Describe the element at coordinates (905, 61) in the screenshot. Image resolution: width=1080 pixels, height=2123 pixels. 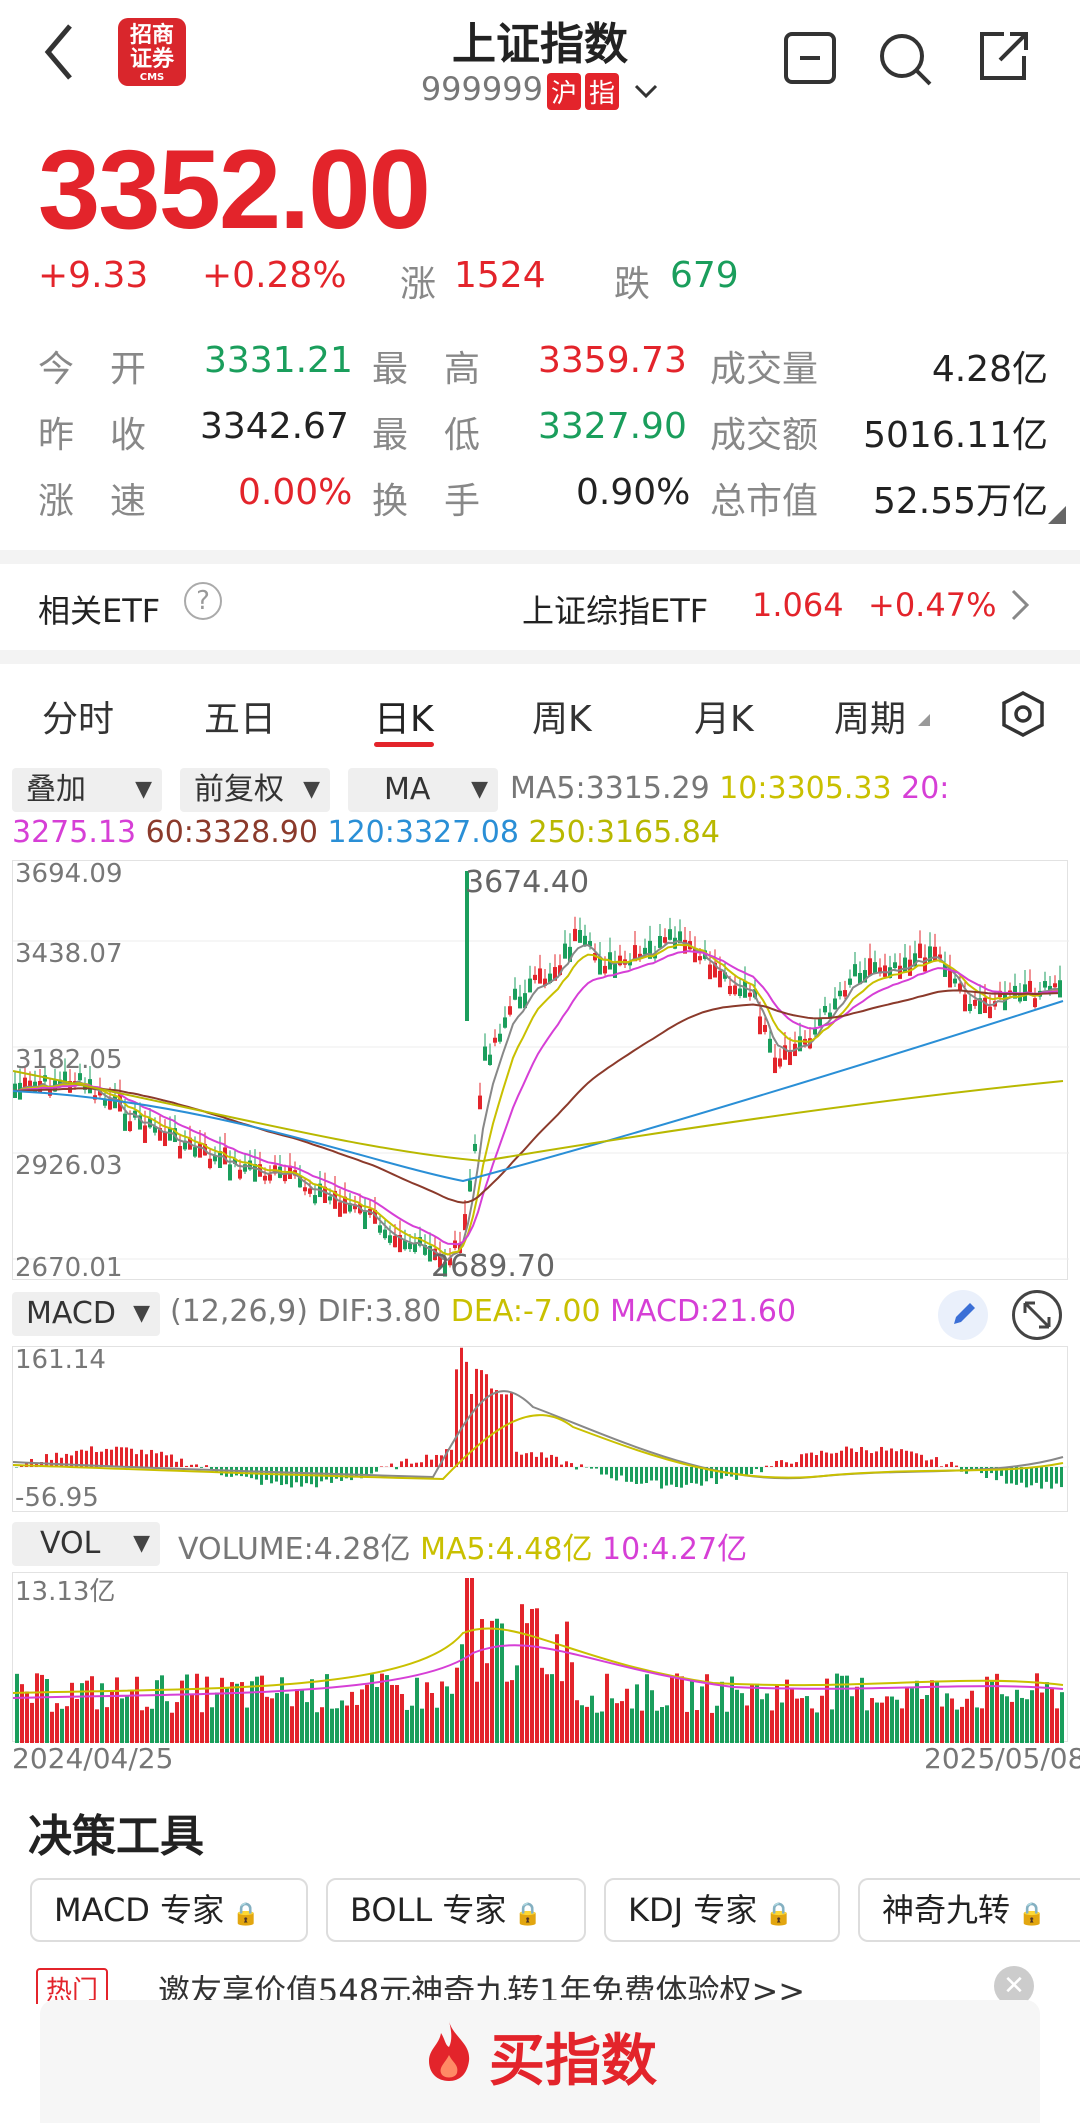
I see `search-button` at that location.